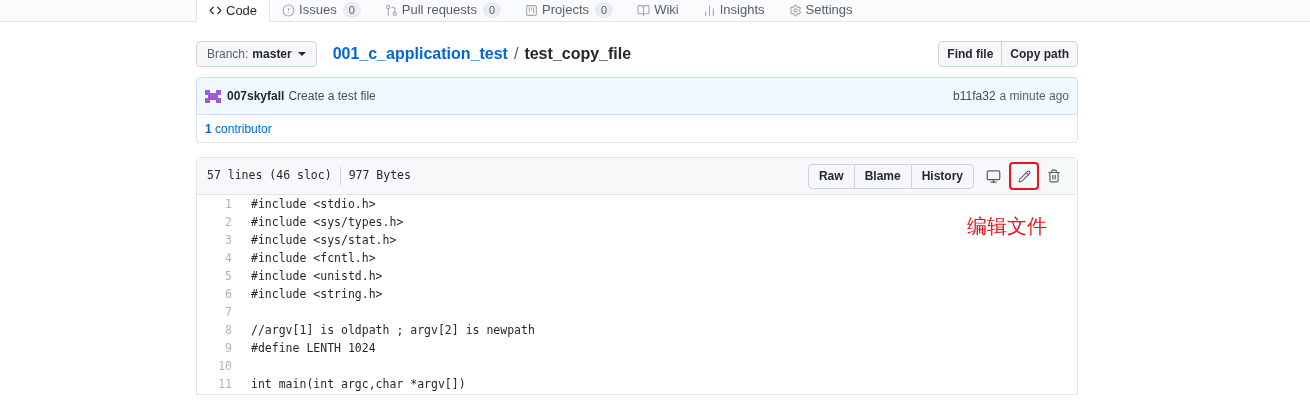 Image resolution: width=1310 pixels, height=401 pixels. I want to click on bar-chart-icon, so click(709, 10).